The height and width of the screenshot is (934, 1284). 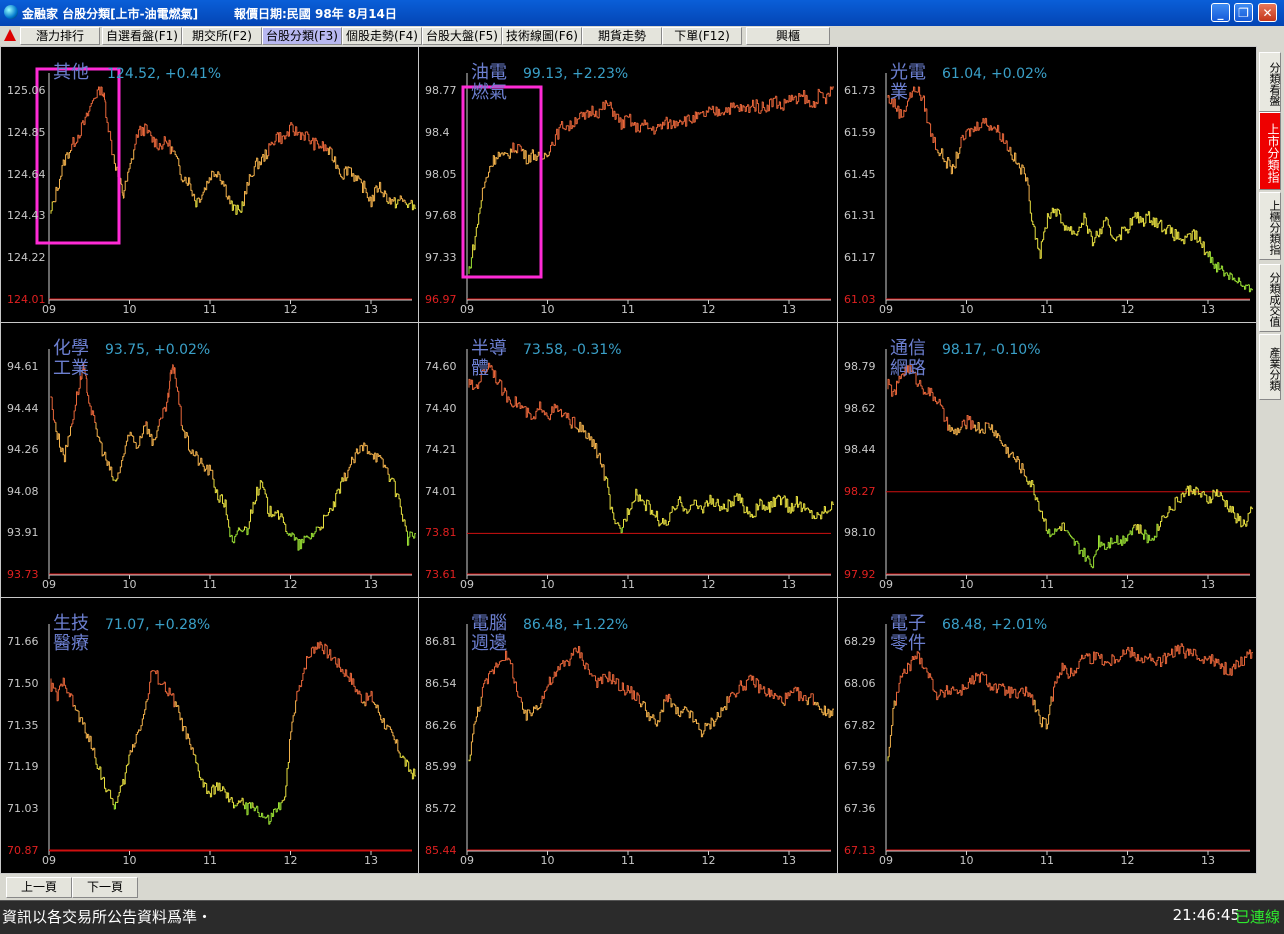 What do you see at coordinates (1270, 151) in the screenshot?
I see `side-tab-1: 上市分類指` at bounding box center [1270, 151].